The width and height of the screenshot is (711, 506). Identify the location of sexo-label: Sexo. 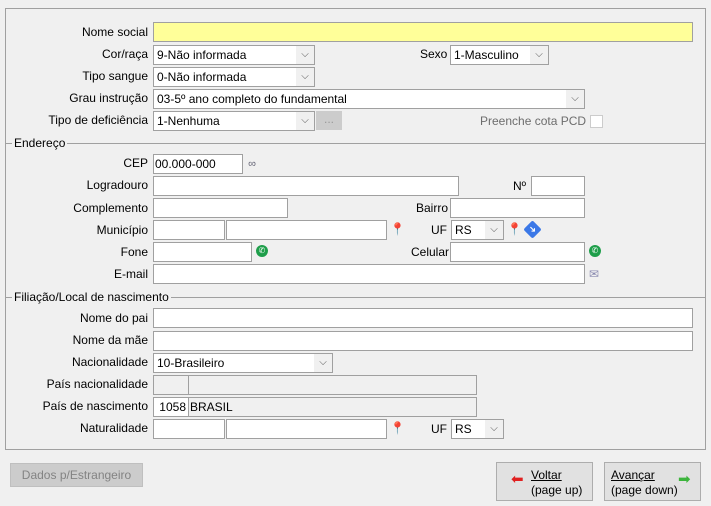
(434, 54).